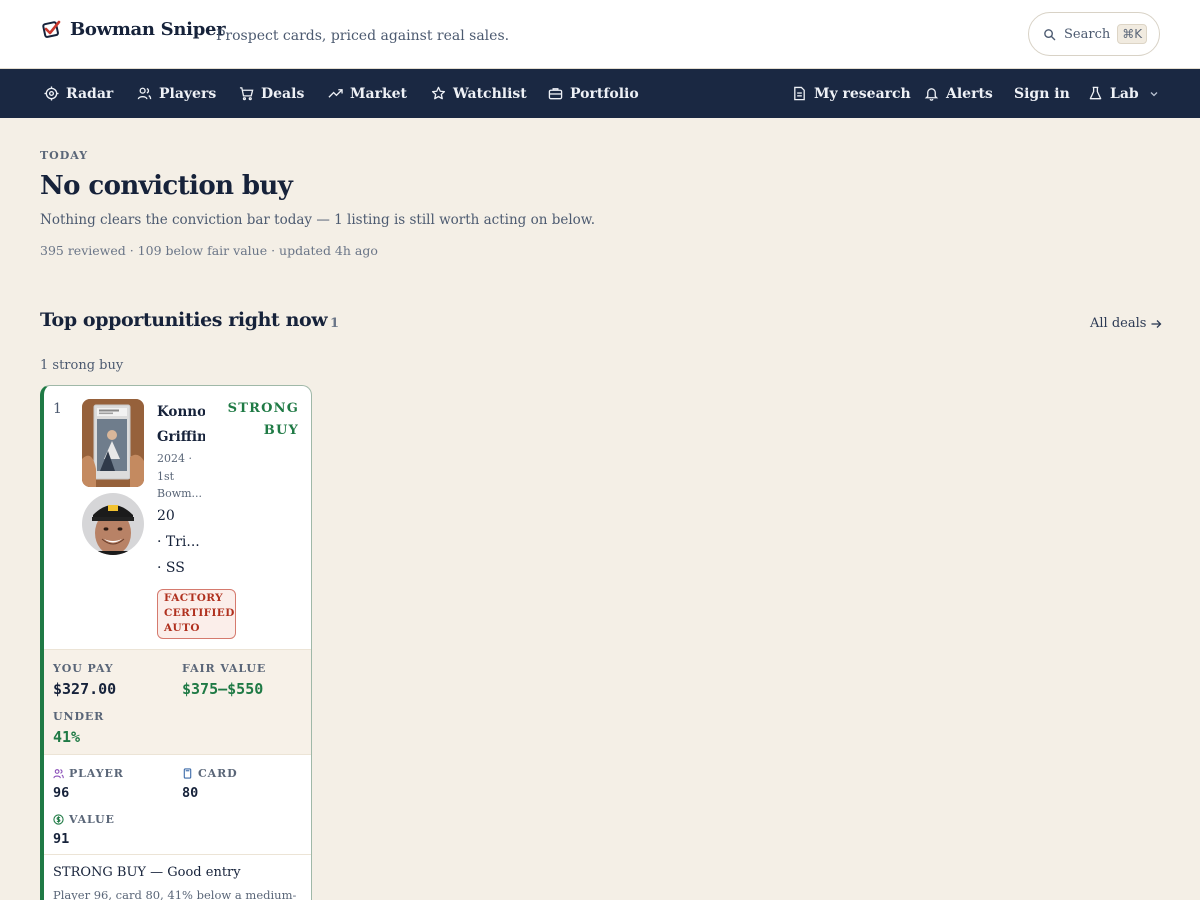 This screenshot has width=1200, height=900. I want to click on nav-alerts: Alerts, so click(958, 93).